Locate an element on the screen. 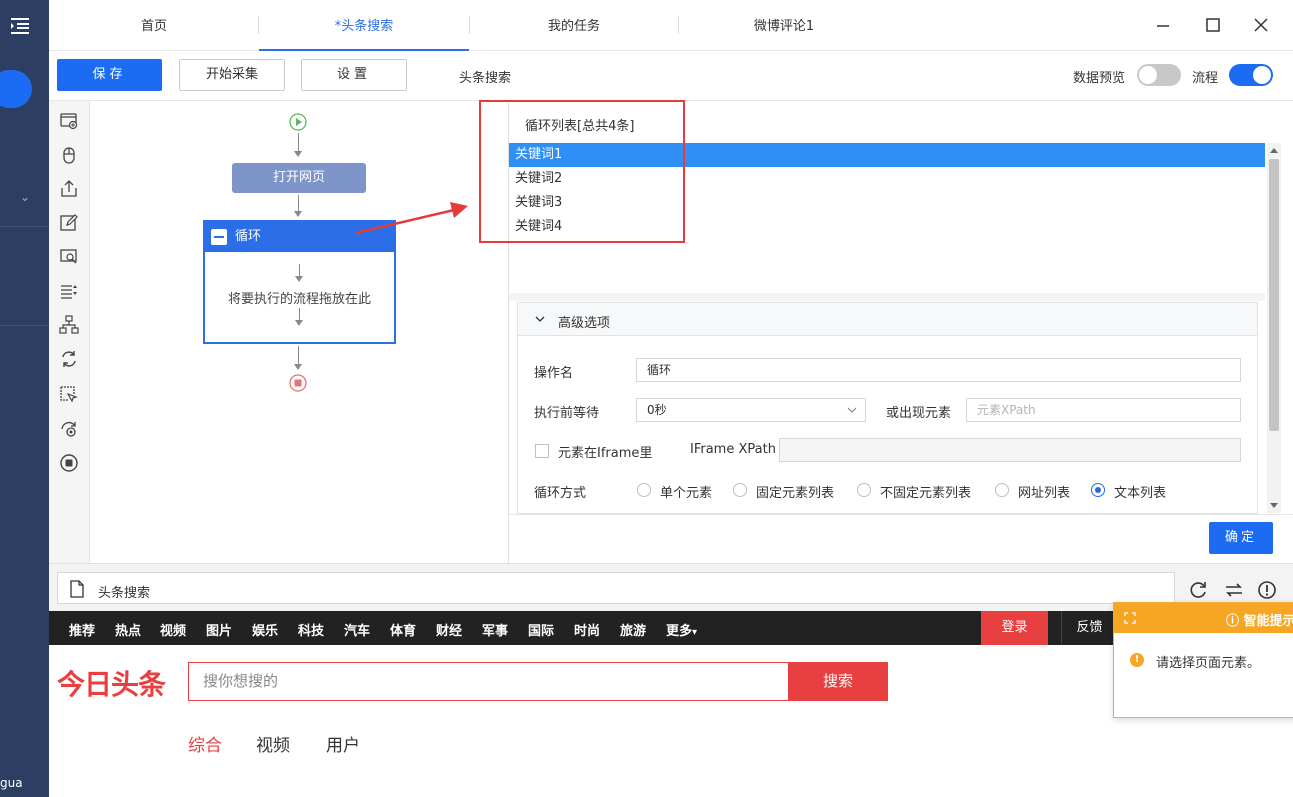 The height and width of the screenshot is (797, 1293). scroll-down-icon is located at coordinates (1274, 505).